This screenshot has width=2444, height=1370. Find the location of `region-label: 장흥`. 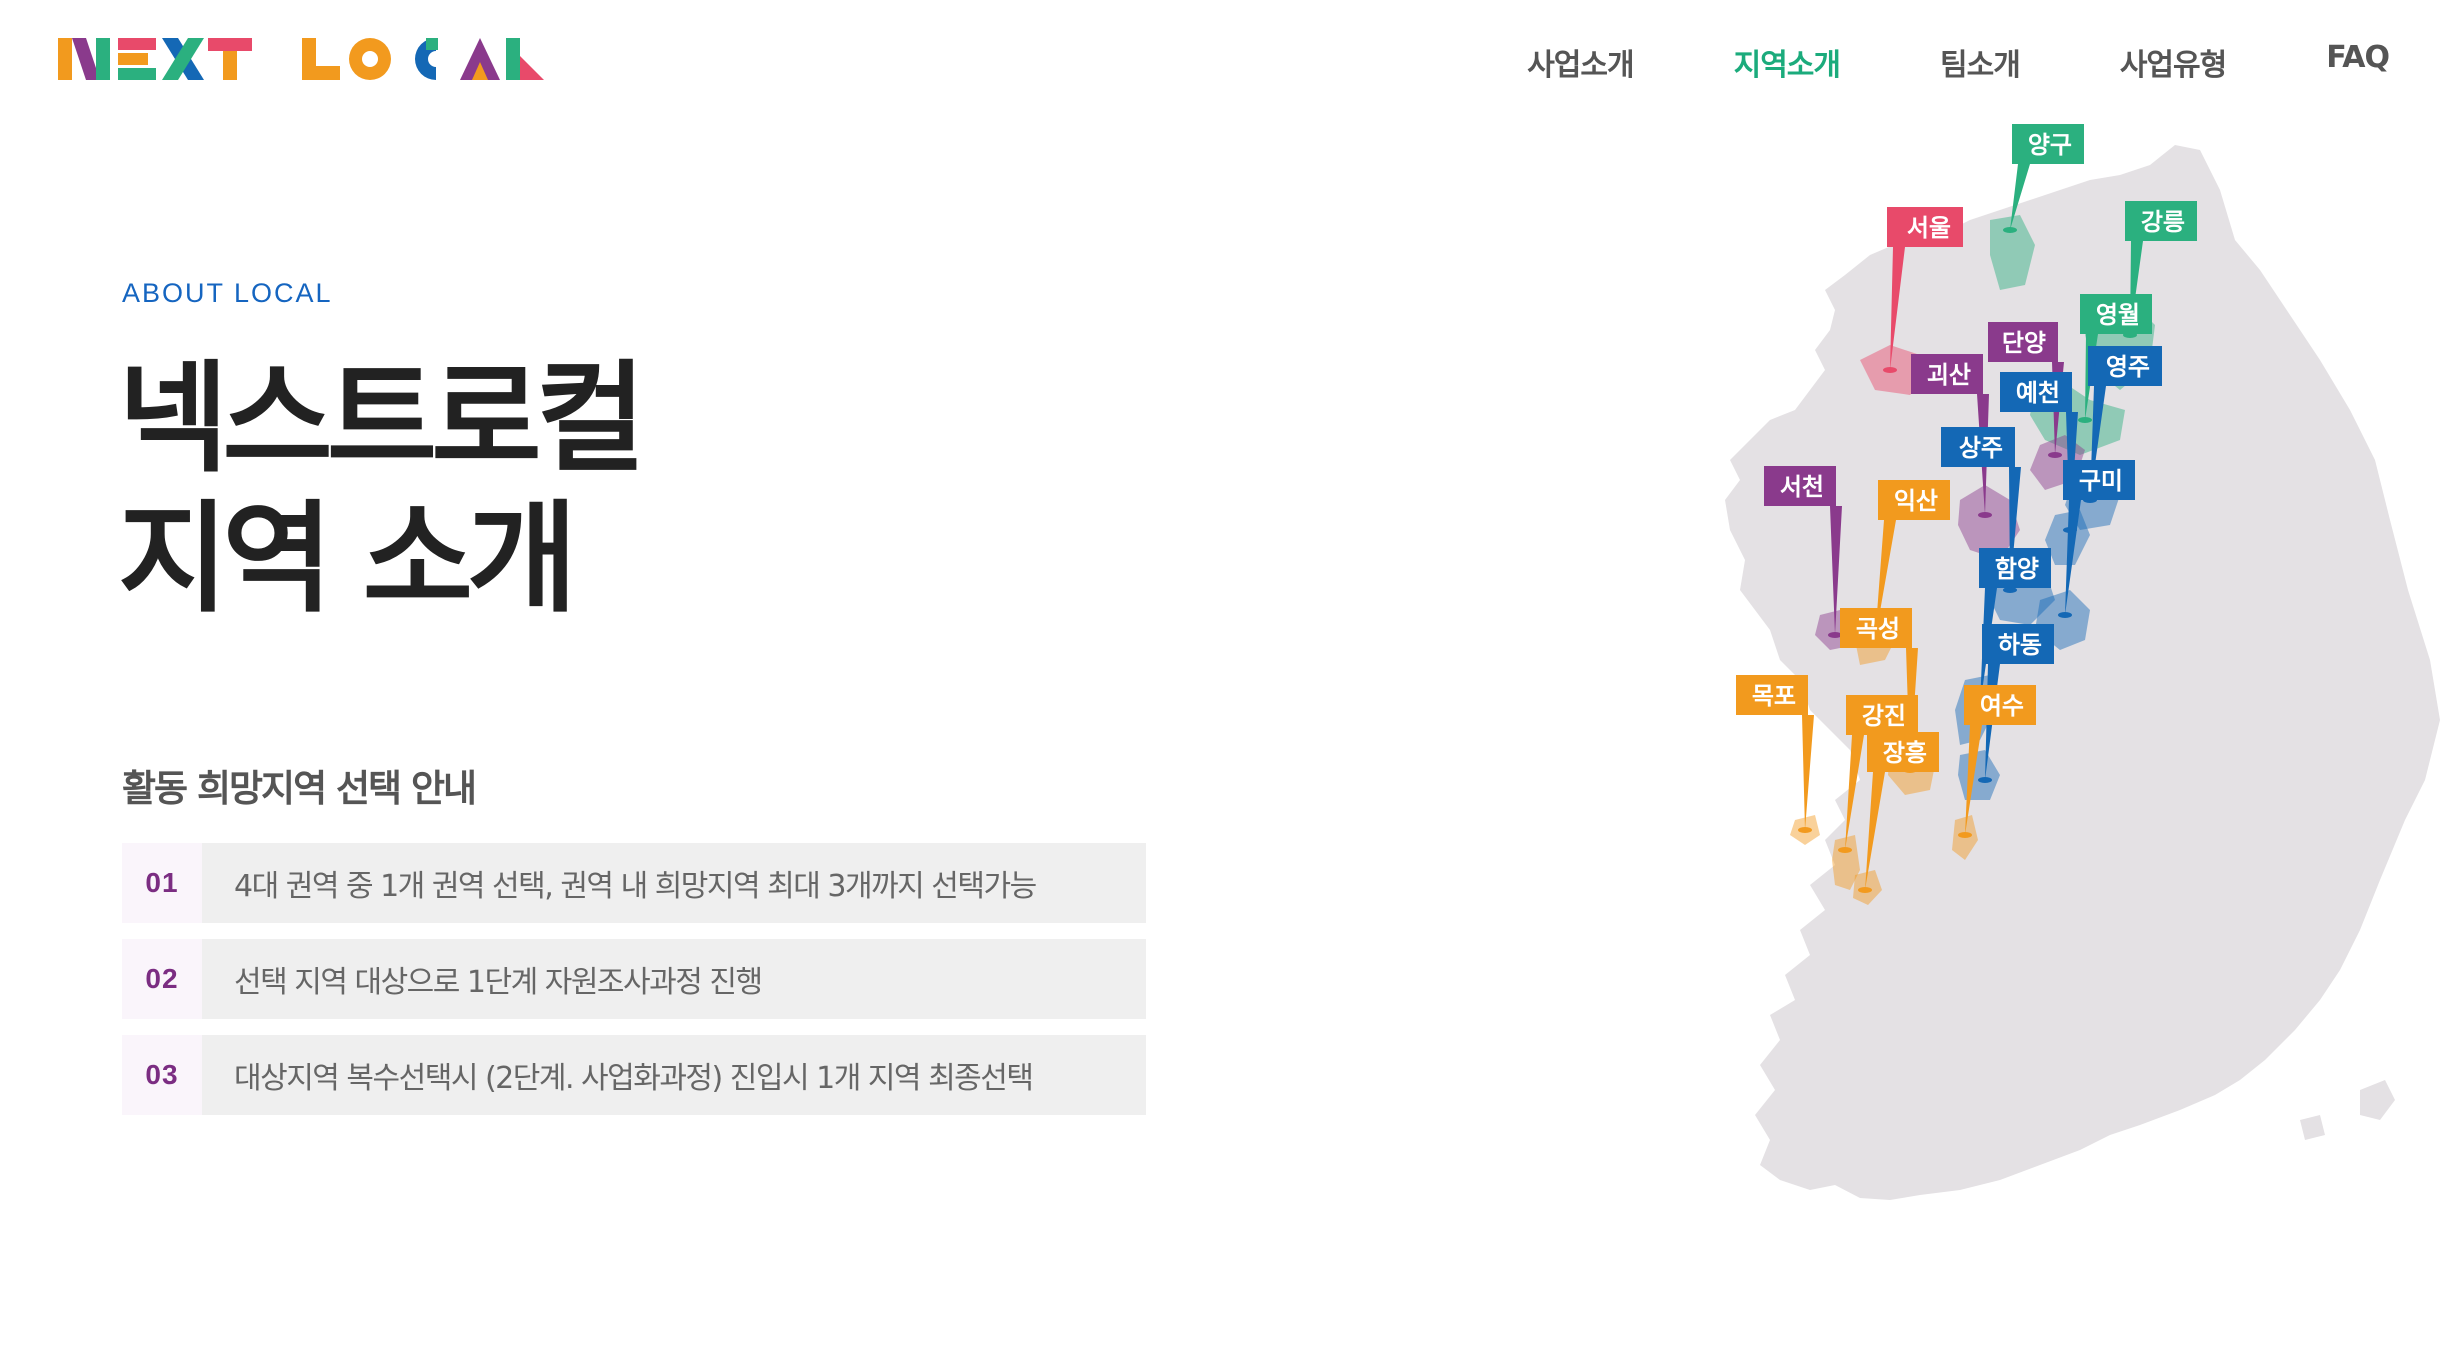

region-label: 장흥 is located at coordinates (1905, 753).